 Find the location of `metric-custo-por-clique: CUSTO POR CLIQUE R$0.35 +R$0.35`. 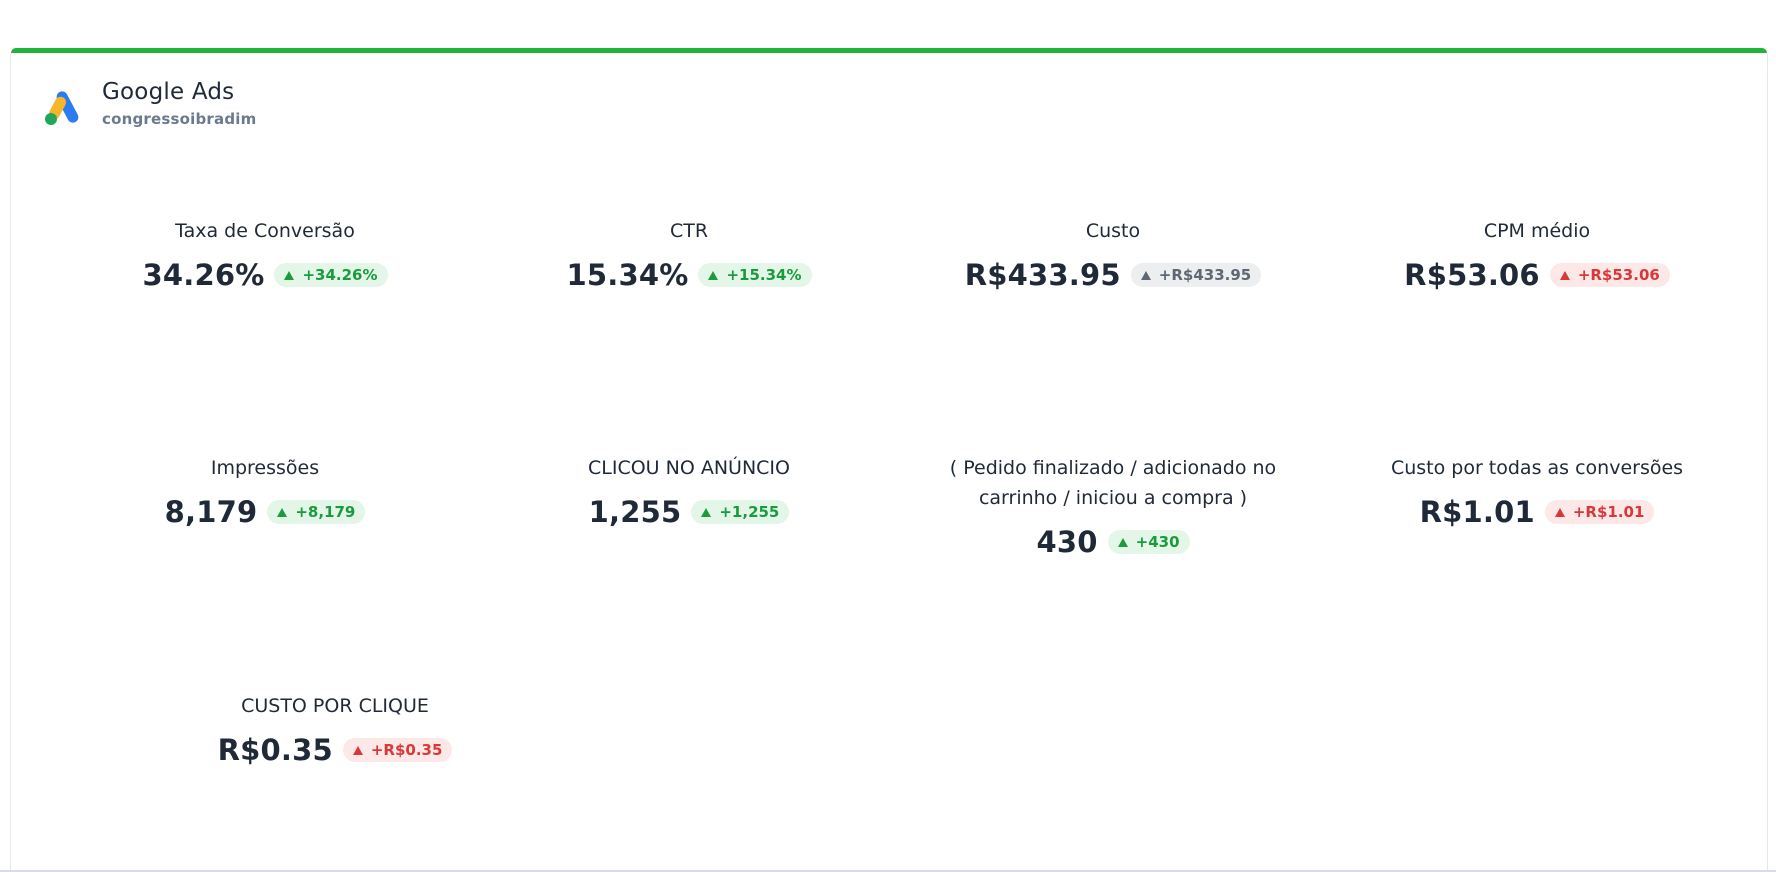

metric-custo-por-clique: CUSTO POR CLIQUE R$0.35 +R$0.35 is located at coordinates (335, 729).